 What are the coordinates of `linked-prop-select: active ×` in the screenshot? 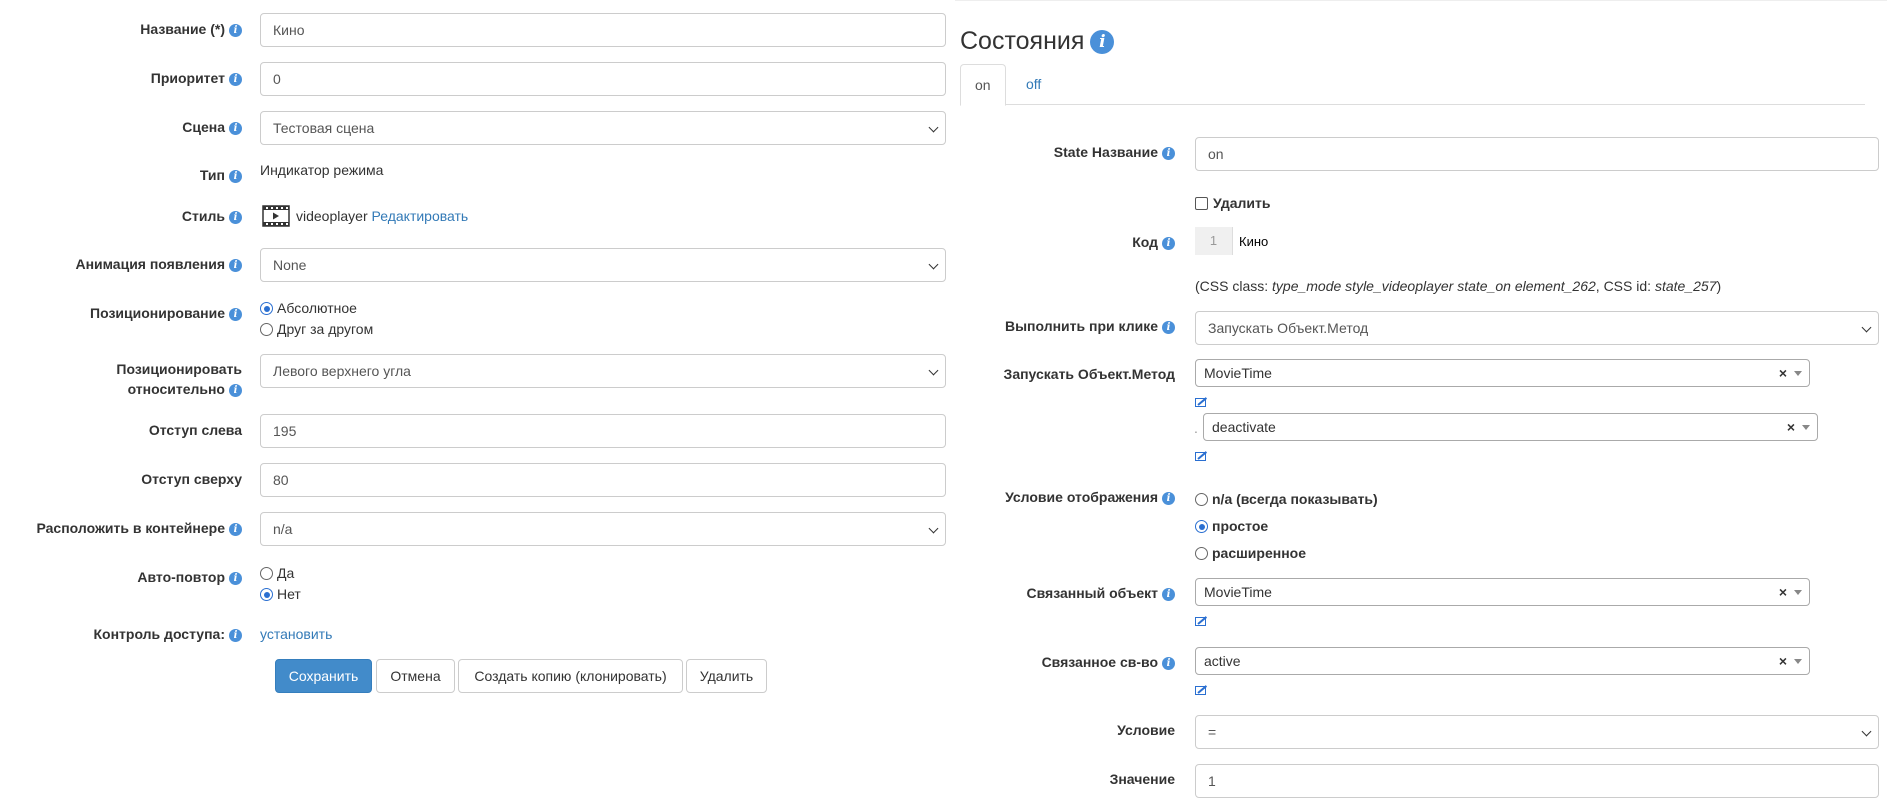 It's located at (1502, 661).